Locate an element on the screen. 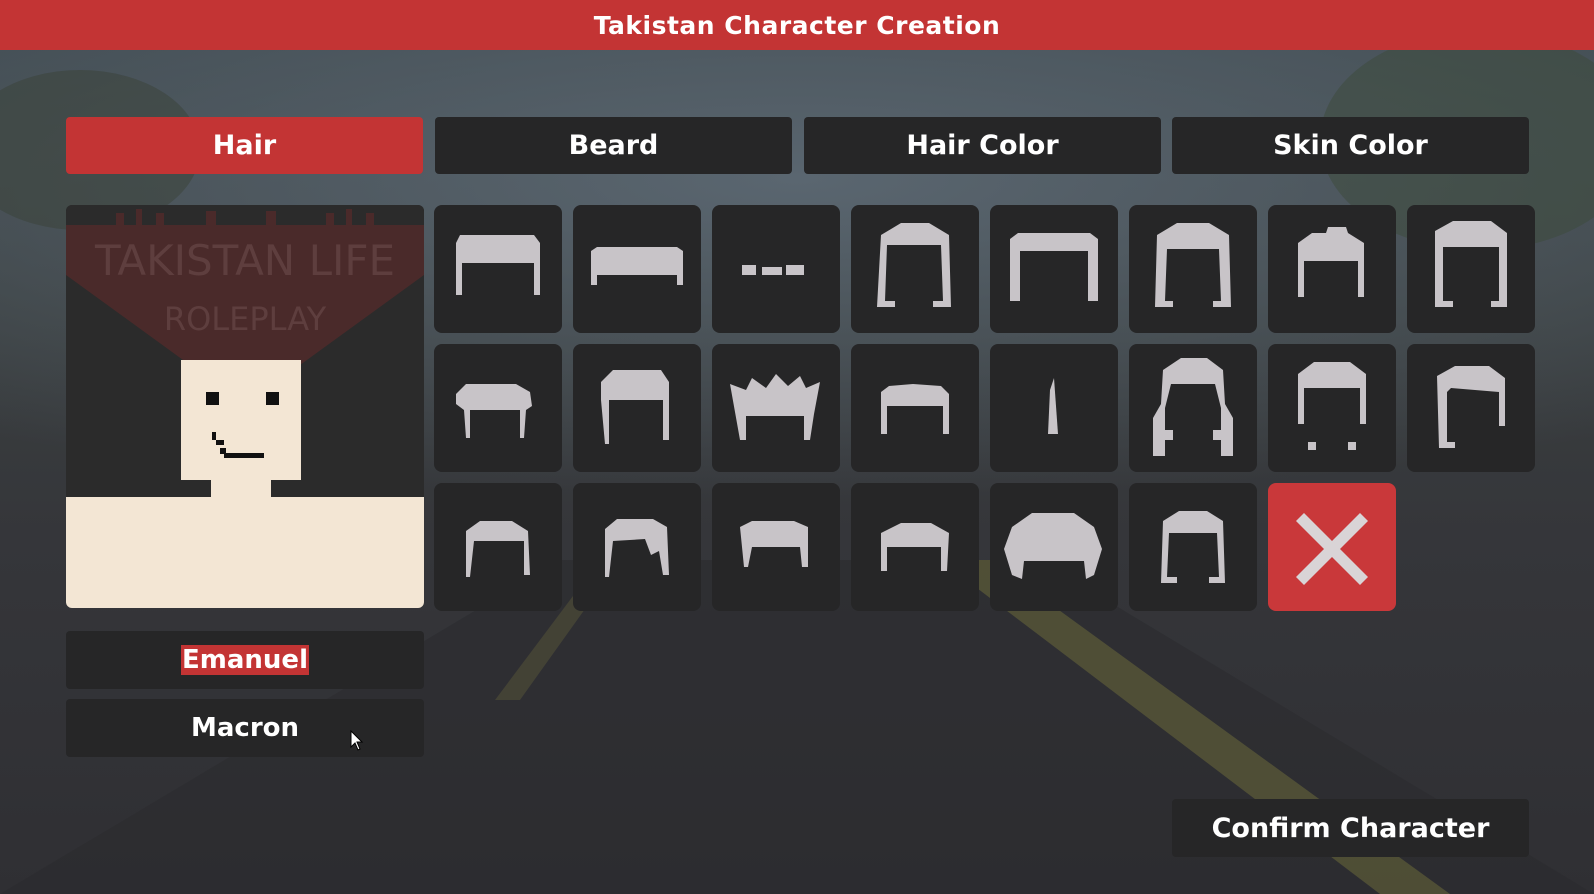 Image resolution: width=1594 pixels, height=894 pixels. hair-style-11-icon is located at coordinates (775, 407).